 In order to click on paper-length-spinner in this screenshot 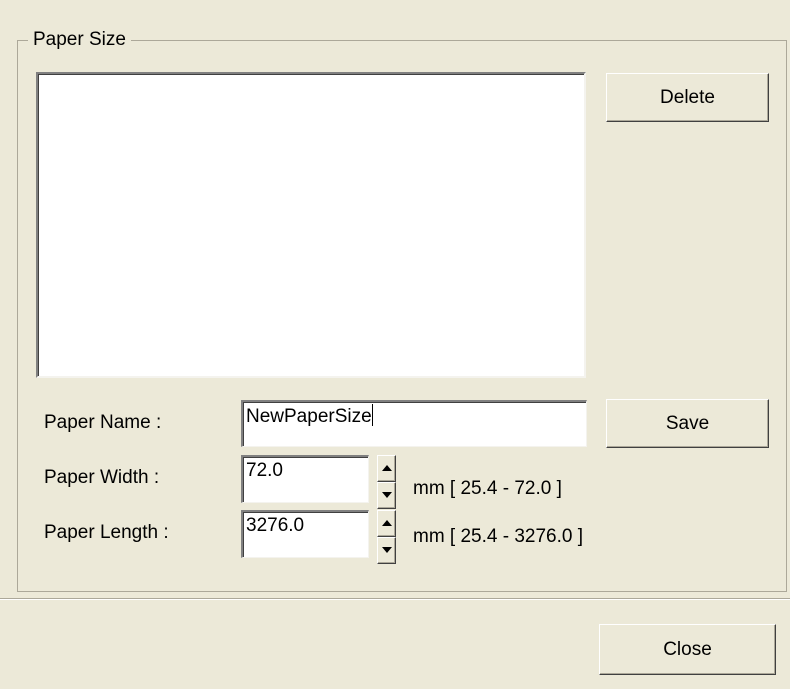, I will do `click(386, 537)`.